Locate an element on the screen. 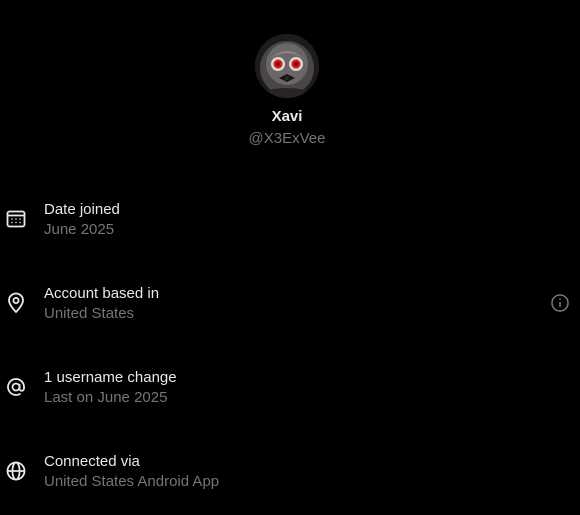 This screenshot has width=580, height=515. username-change-row: 1 username change Last on June 2025 is located at coordinates (290, 398).